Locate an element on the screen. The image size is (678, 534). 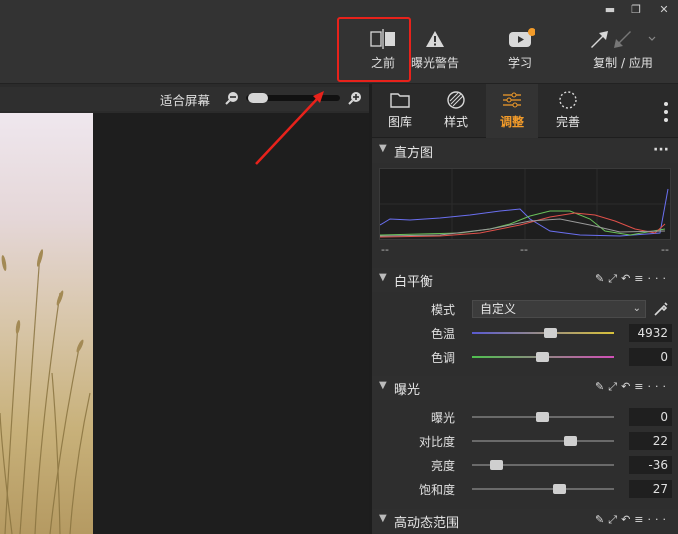
annotation-arrow-icon is located at coordinates (289, 128).